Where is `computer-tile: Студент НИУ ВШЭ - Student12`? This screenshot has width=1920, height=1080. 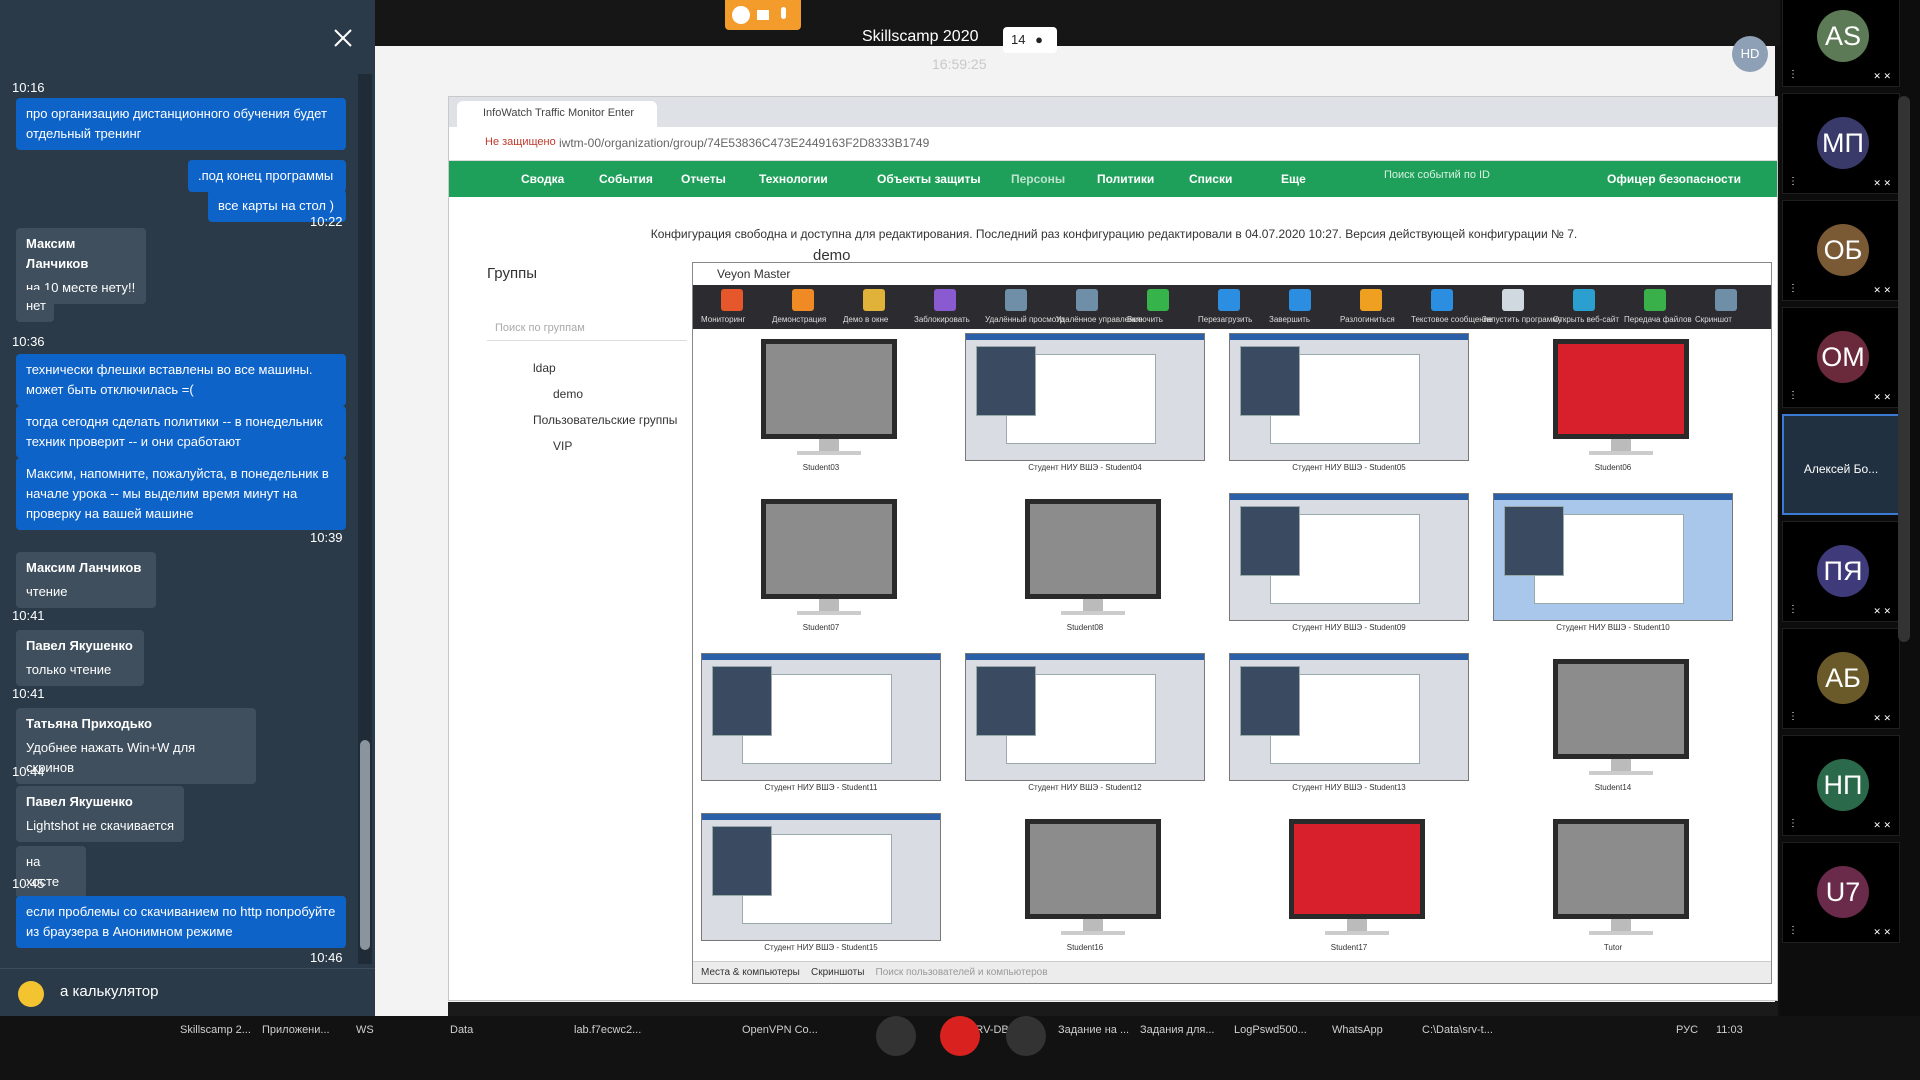
computer-tile: Студент НИУ ВШЭ - Student12 is located at coordinates (1085, 728).